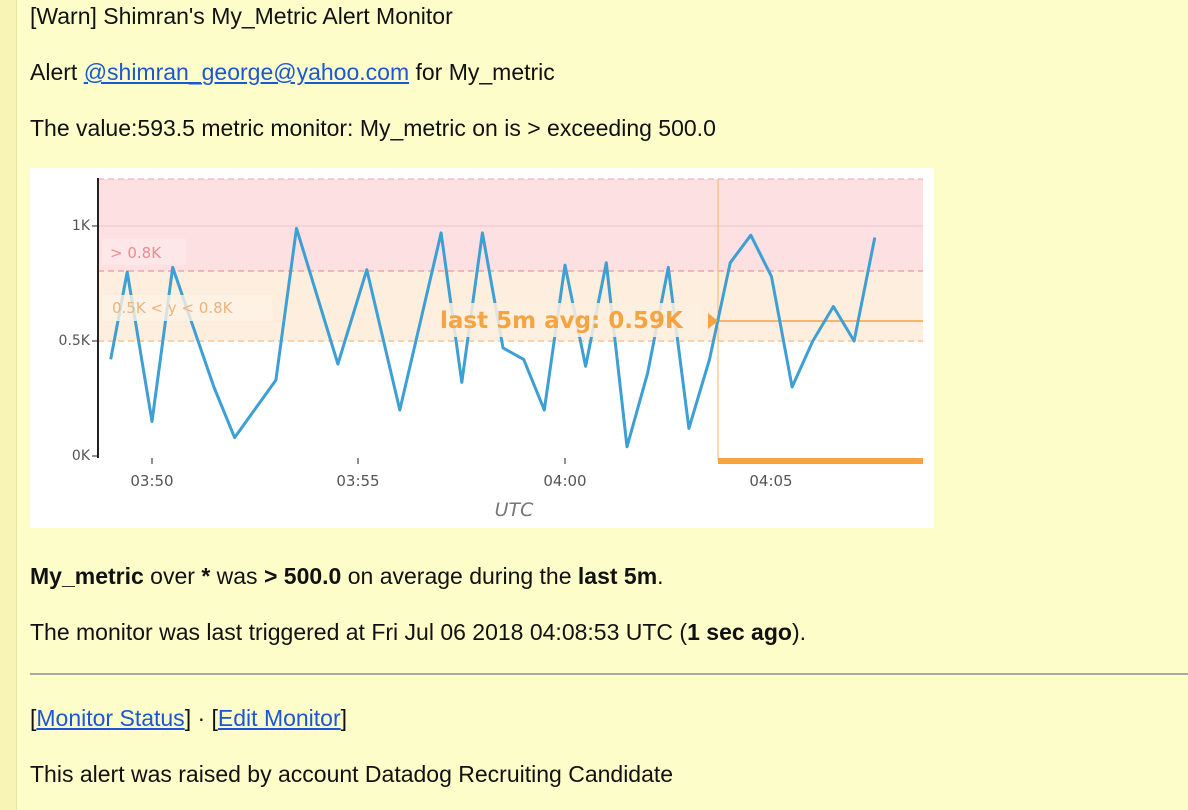  I want to click on summary-scope: *, so click(206, 576).